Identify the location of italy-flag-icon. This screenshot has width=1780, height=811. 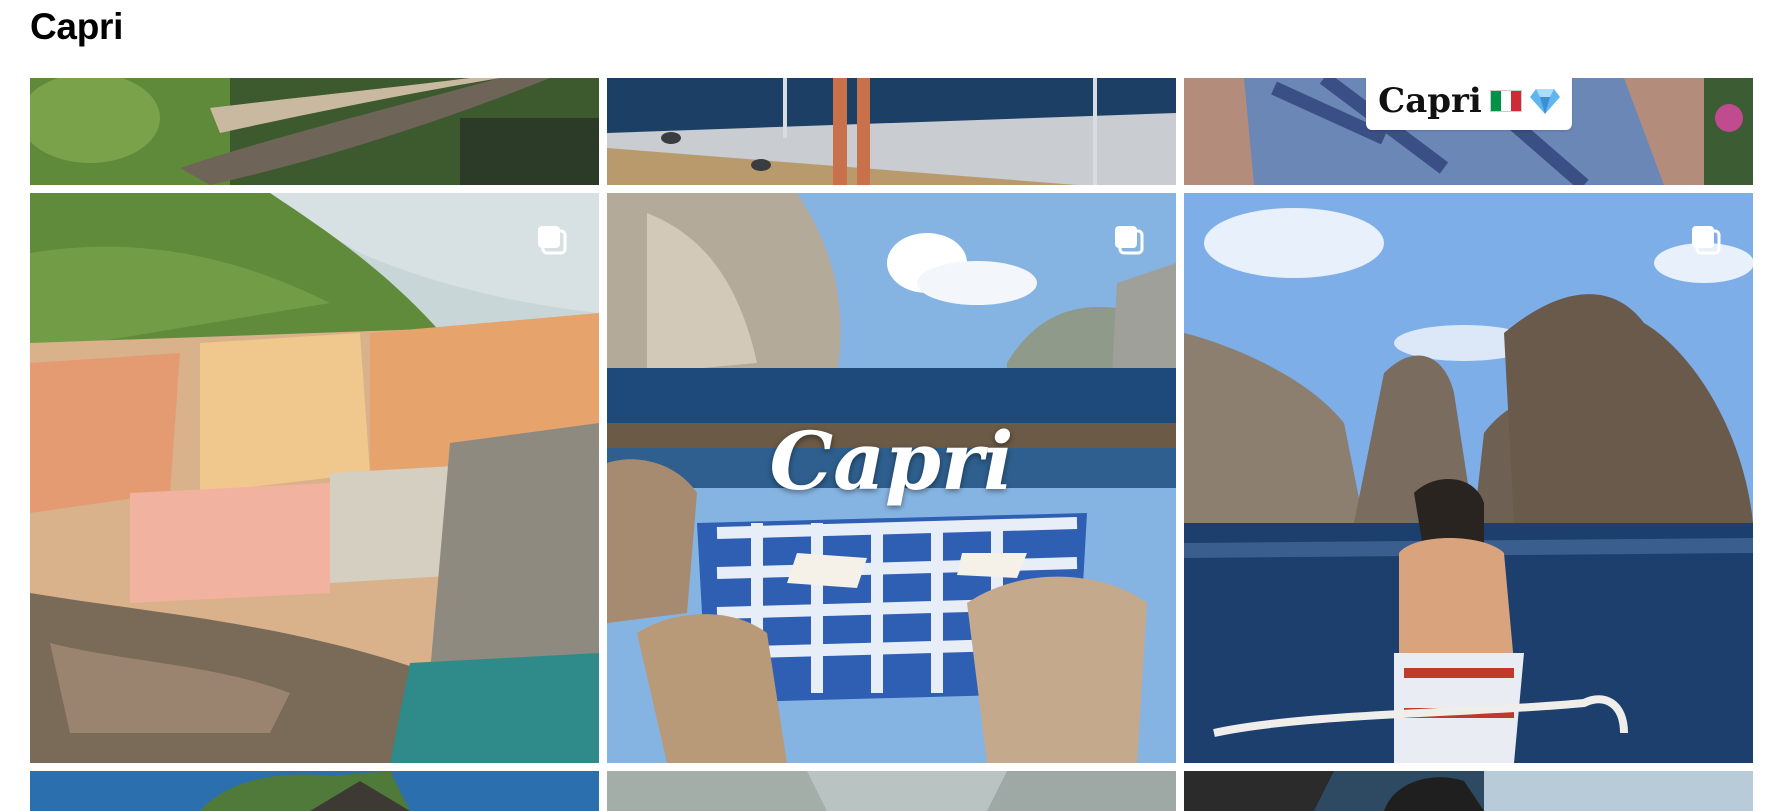
(1505, 101).